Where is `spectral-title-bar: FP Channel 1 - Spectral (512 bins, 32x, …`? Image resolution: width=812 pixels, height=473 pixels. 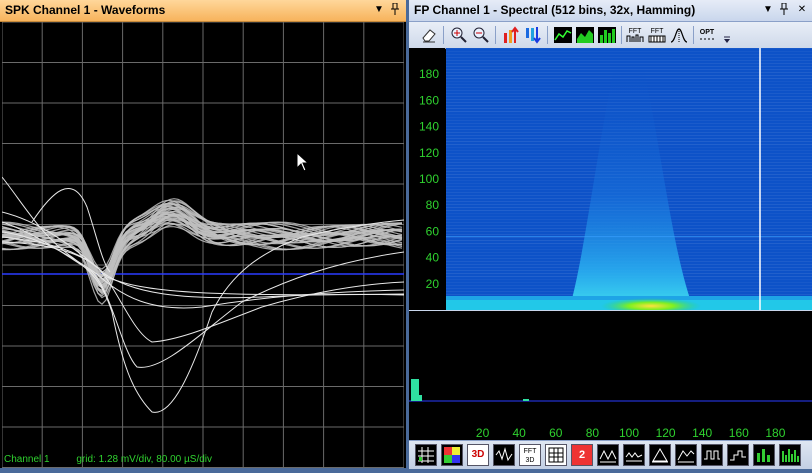 spectral-title-bar: FP Channel 1 - Spectral (512 bins, 32x, … is located at coordinates (610, 11).